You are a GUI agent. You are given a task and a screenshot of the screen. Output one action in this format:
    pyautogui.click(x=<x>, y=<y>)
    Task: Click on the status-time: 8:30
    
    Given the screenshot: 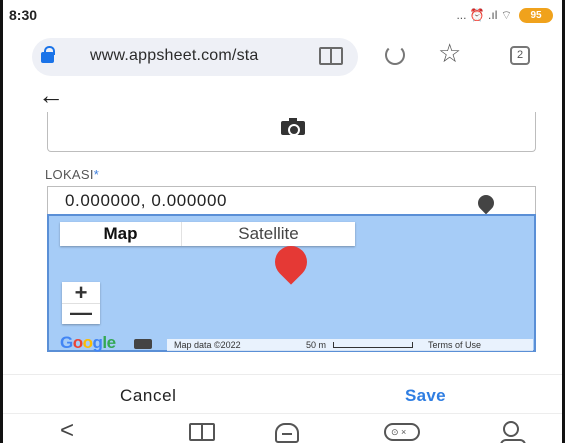 What is the action you would take?
    pyautogui.click(x=23, y=15)
    